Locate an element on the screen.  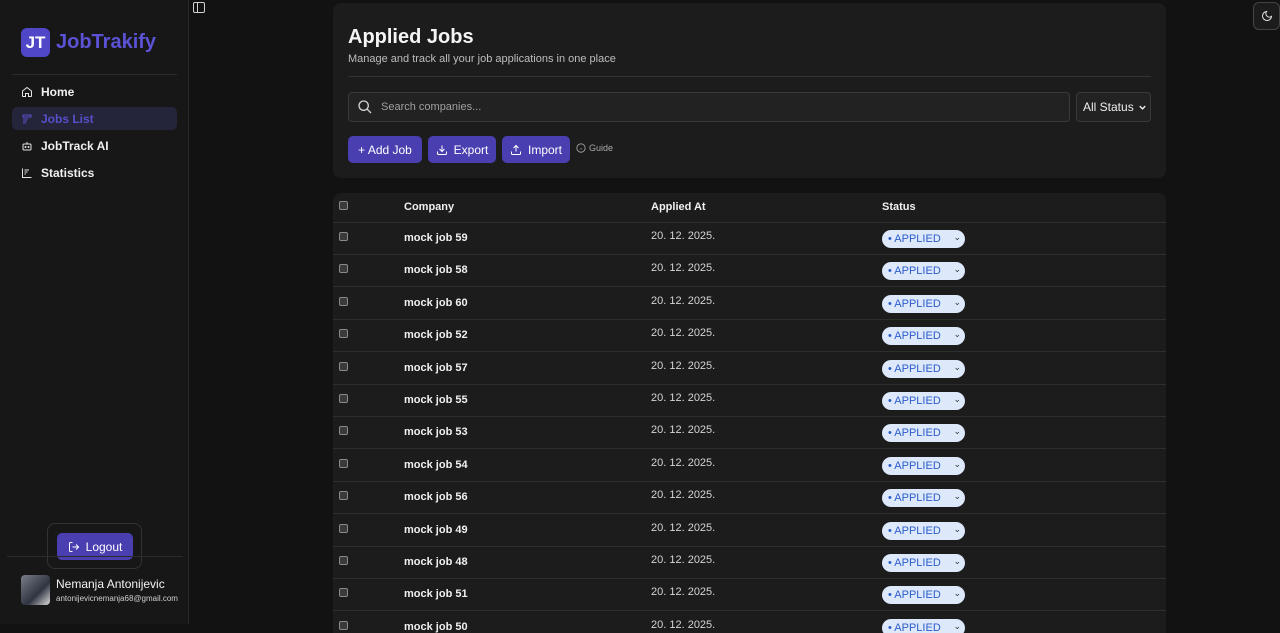
company-cell: mock job 49 is located at coordinates (436, 529).